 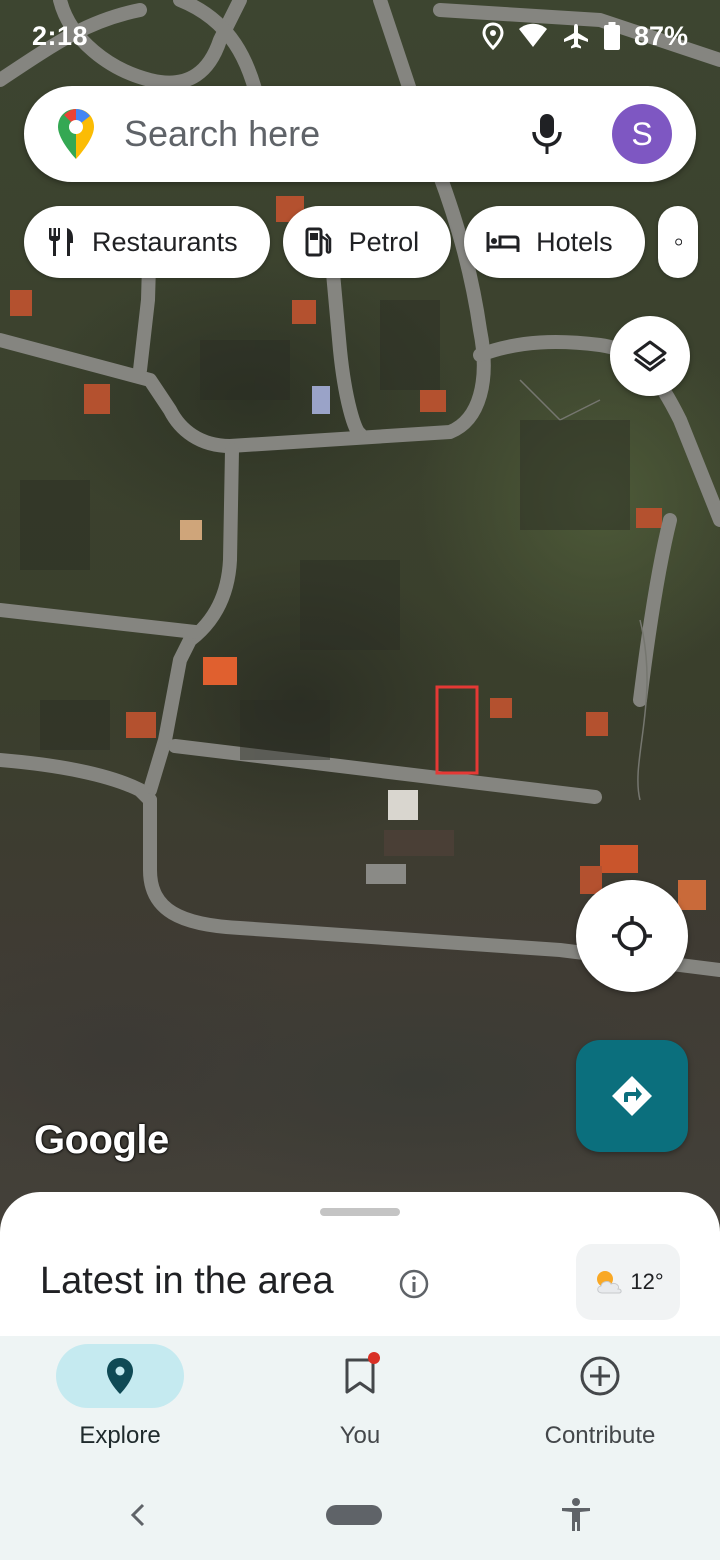 I want to click on chip-hotels: Hotels, so click(x=554, y=242).